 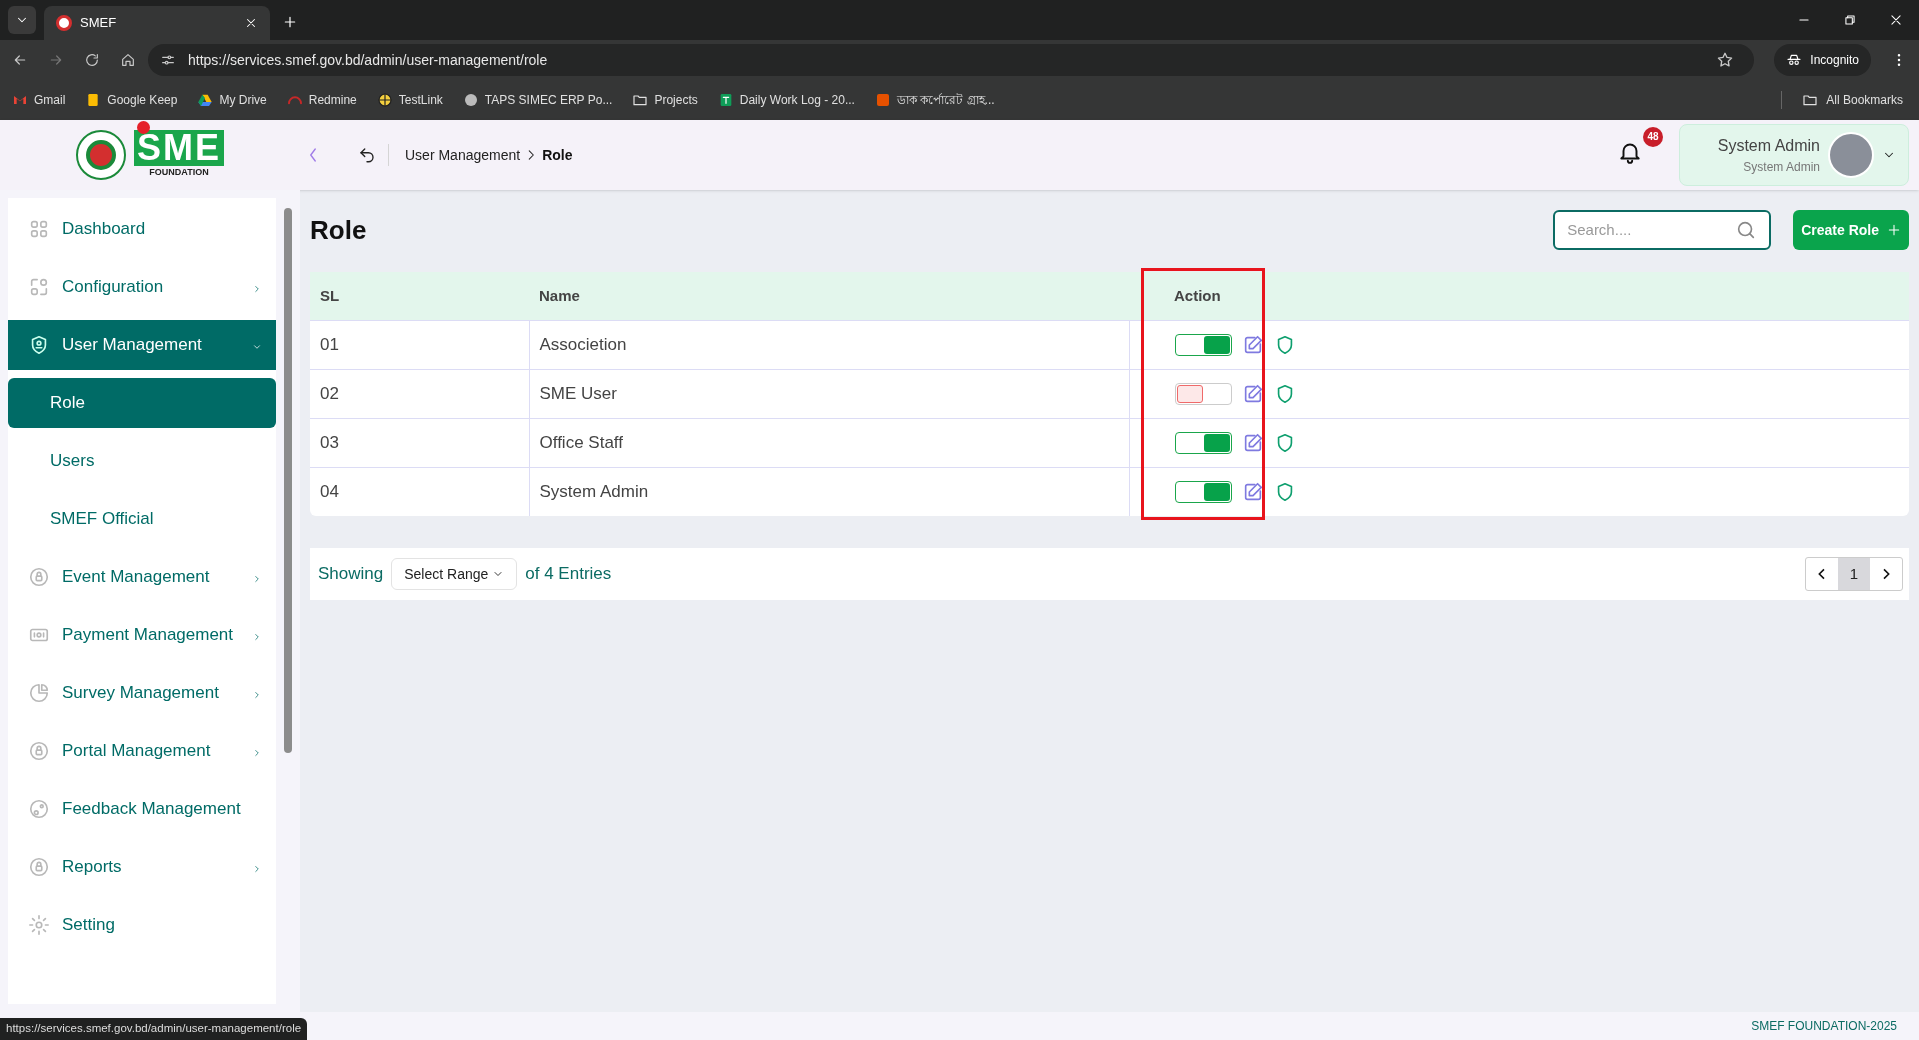 What do you see at coordinates (1822, 60) in the screenshot?
I see `incognito-button: Incognito` at bounding box center [1822, 60].